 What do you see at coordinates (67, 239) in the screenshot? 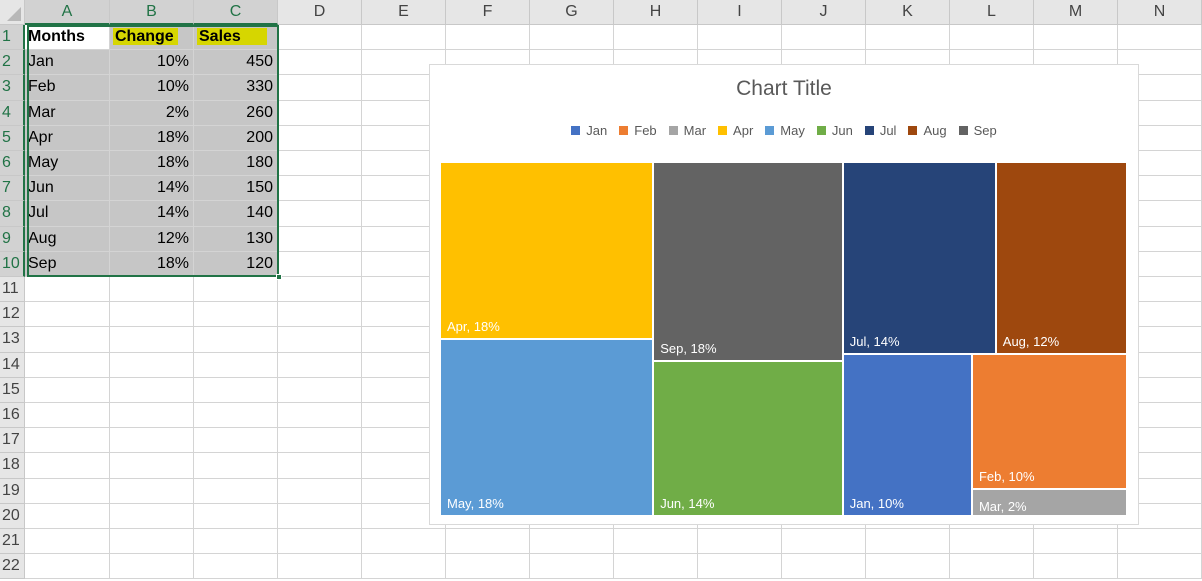
I see `cell-a9: Aug` at bounding box center [67, 239].